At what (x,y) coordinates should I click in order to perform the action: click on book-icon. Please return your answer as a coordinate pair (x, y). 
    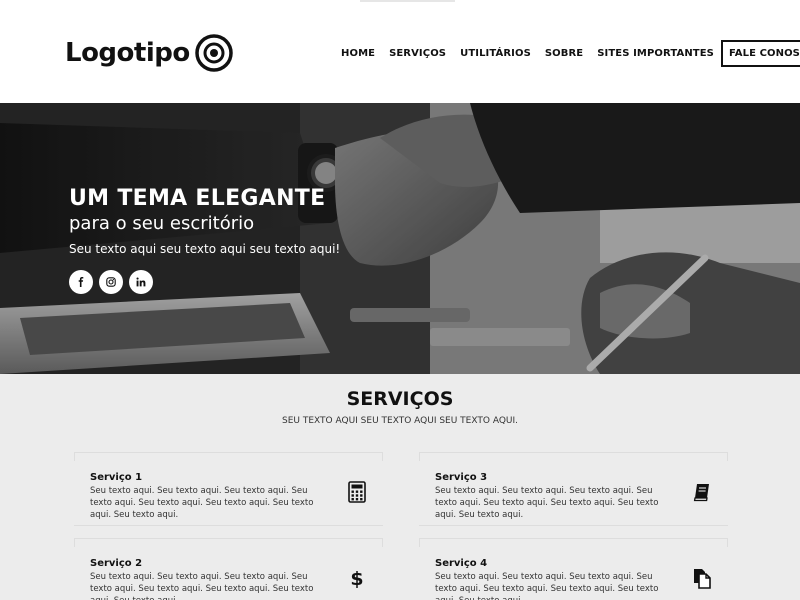
    Looking at the image, I should click on (701, 493).